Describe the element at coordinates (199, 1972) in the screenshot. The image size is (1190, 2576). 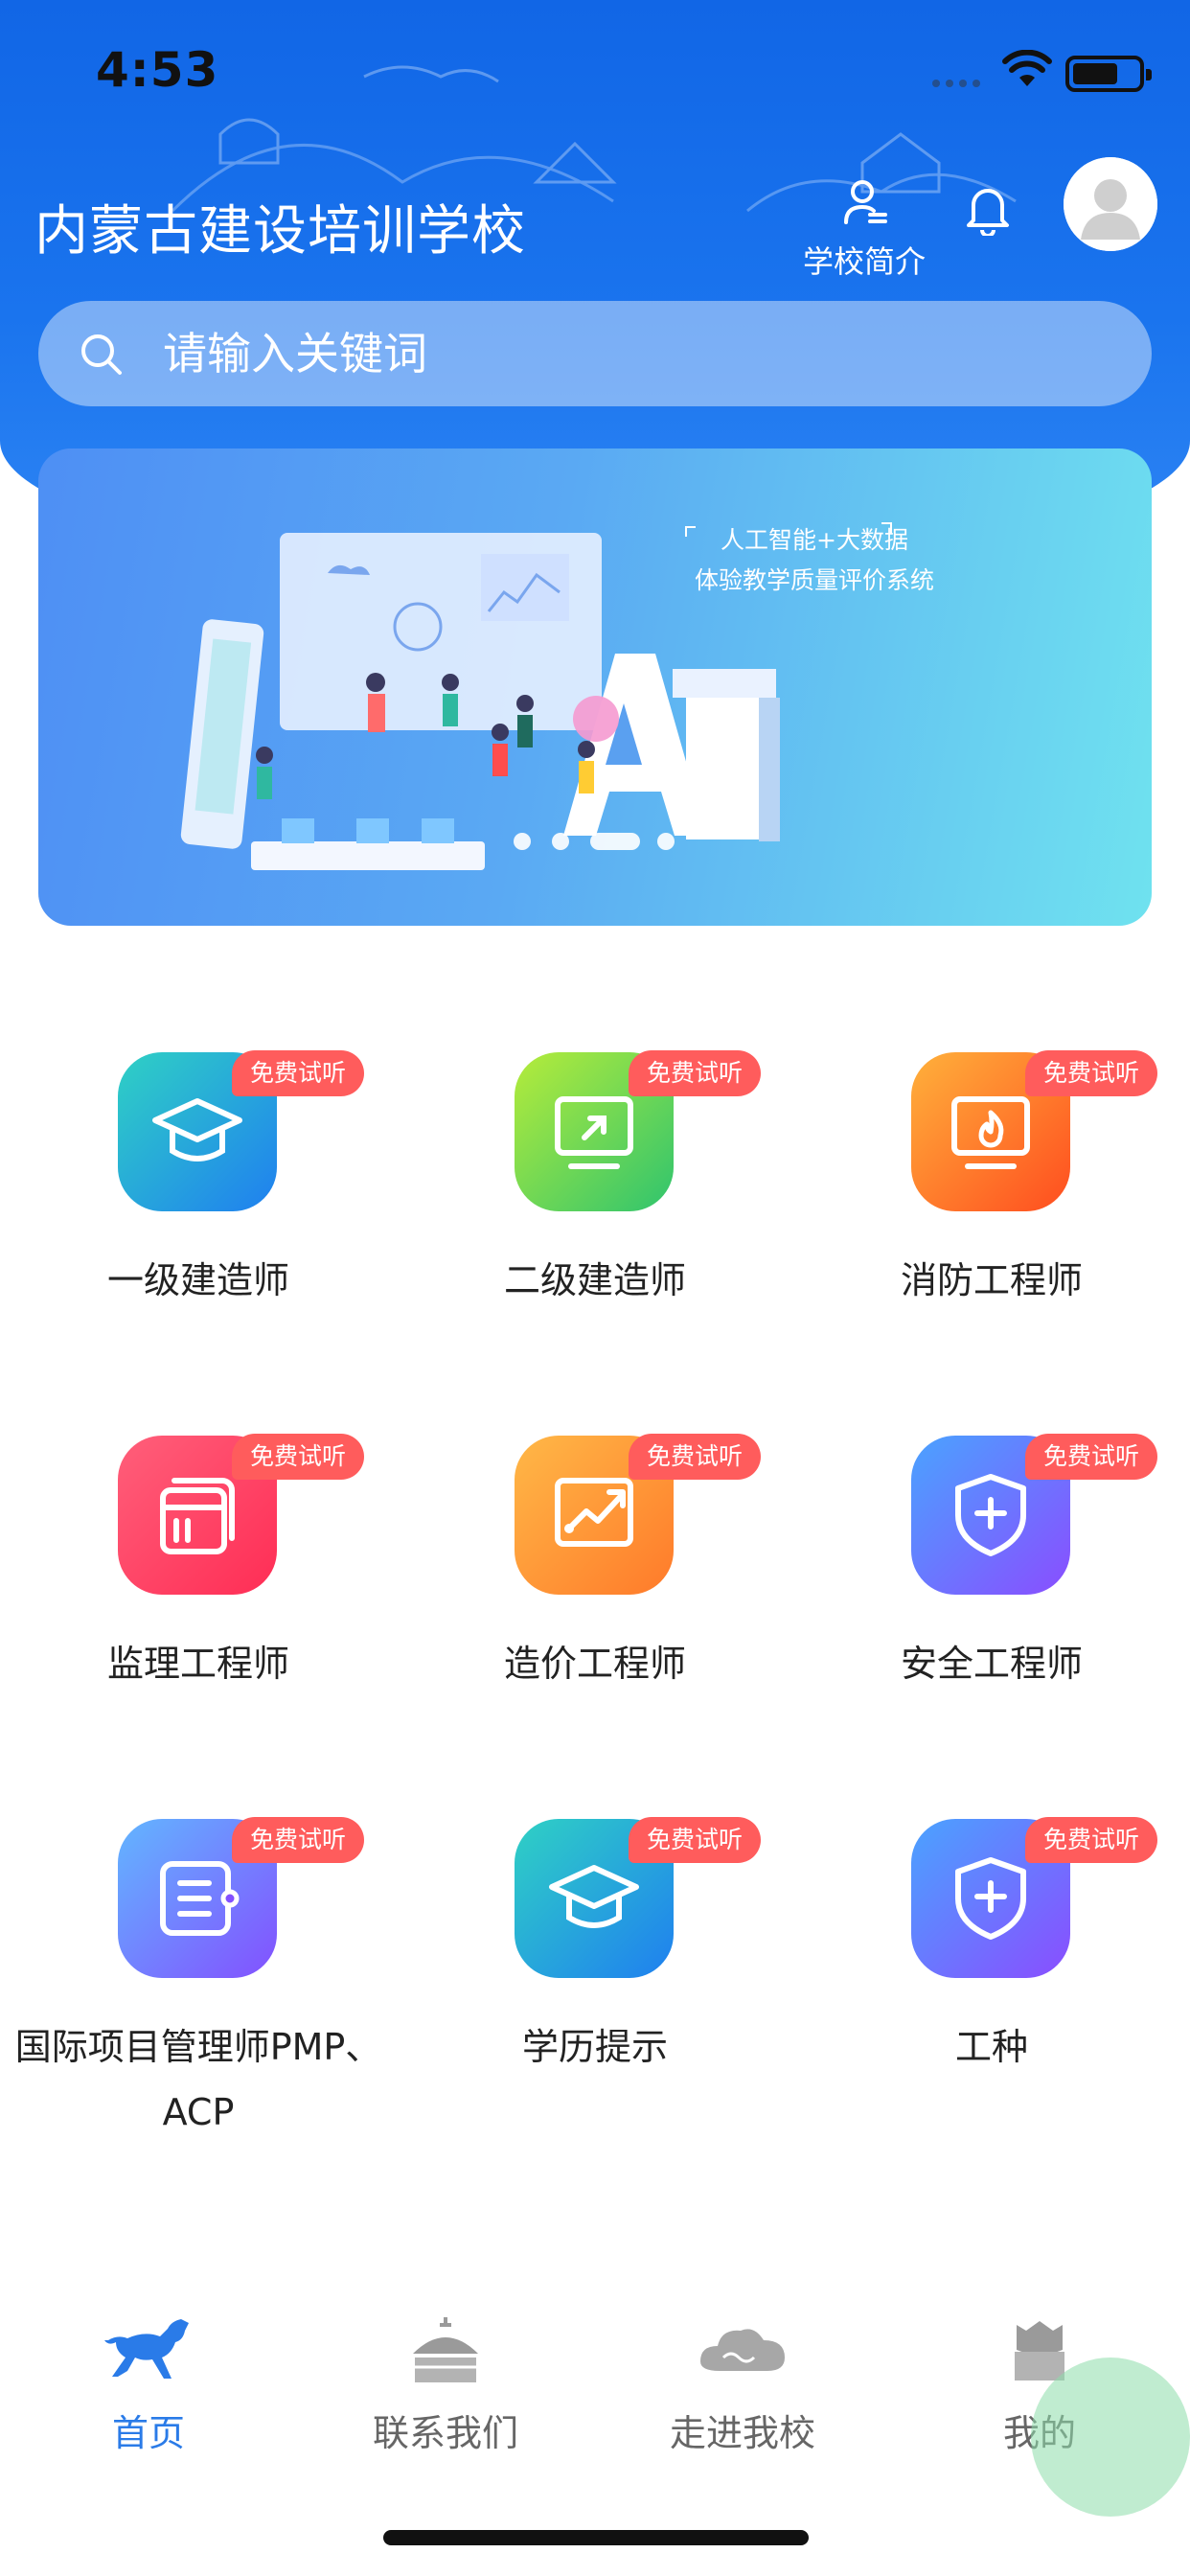
I see `course-item: 免费试听 国际项目管理师PMP、ACP` at that location.